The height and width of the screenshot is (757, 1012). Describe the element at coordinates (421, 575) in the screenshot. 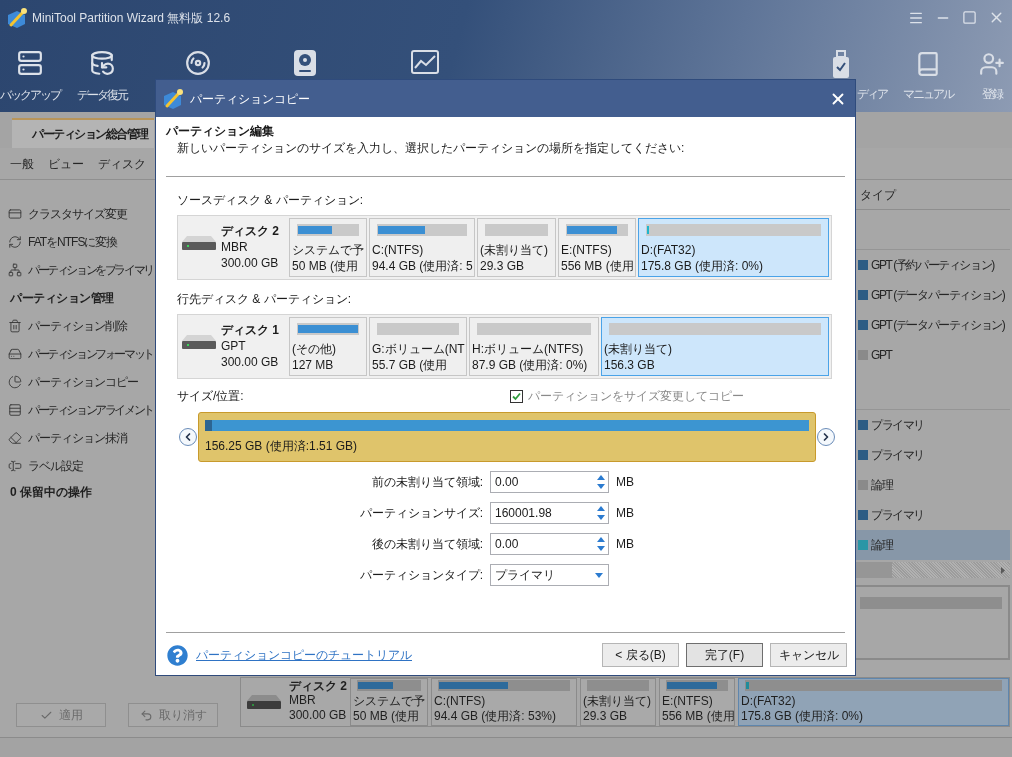

I see `field-label: パーティションタイプ:` at that location.